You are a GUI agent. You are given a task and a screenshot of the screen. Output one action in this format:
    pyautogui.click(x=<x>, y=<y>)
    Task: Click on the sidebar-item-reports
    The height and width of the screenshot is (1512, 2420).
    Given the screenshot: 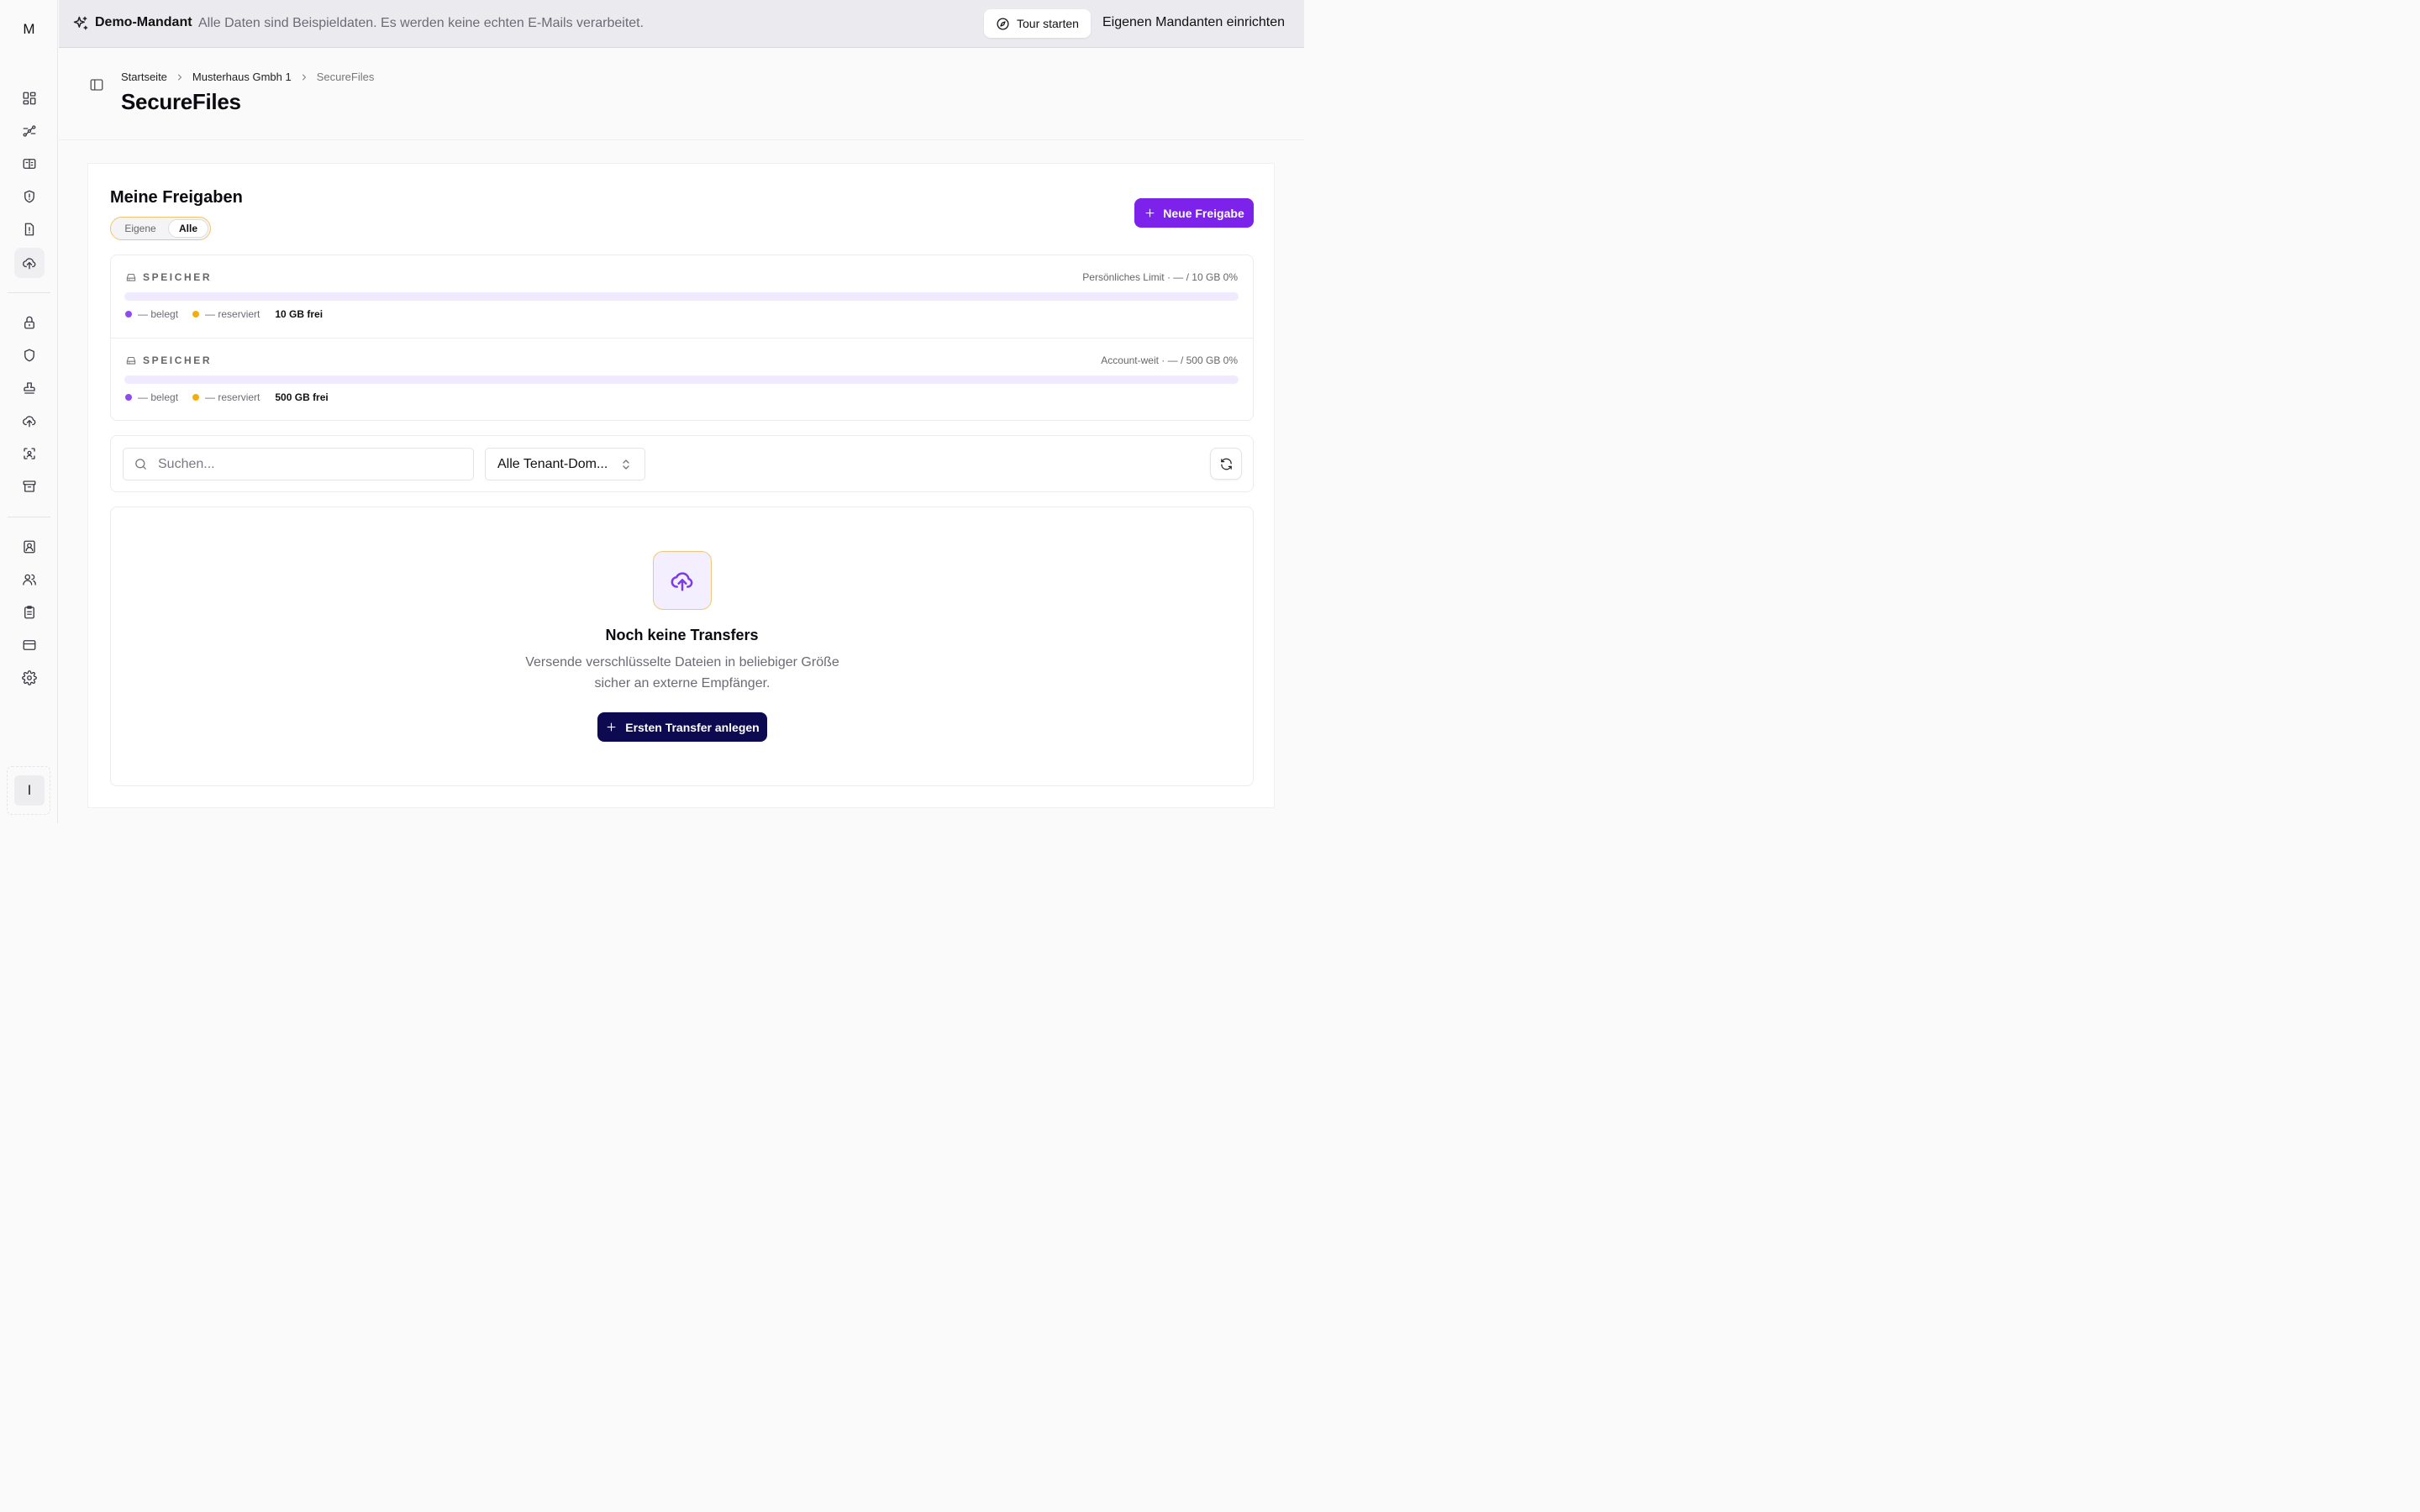 What is the action you would take?
    pyautogui.click(x=29, y=229)
    